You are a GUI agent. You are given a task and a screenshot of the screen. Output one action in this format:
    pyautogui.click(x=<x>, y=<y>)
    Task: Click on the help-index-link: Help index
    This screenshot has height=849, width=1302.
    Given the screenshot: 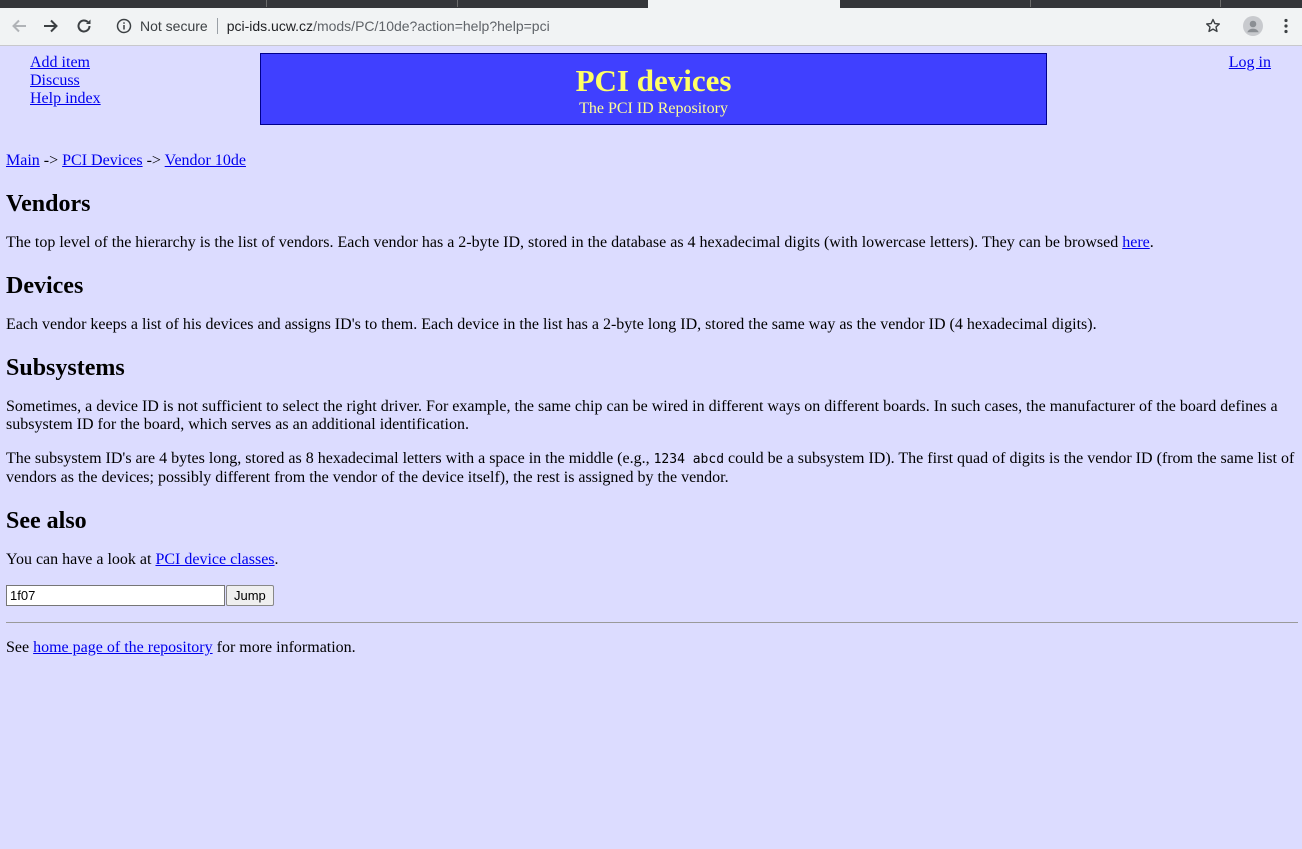 What is the action you would take?
    pyautogui.click(x=65, y=99)
    